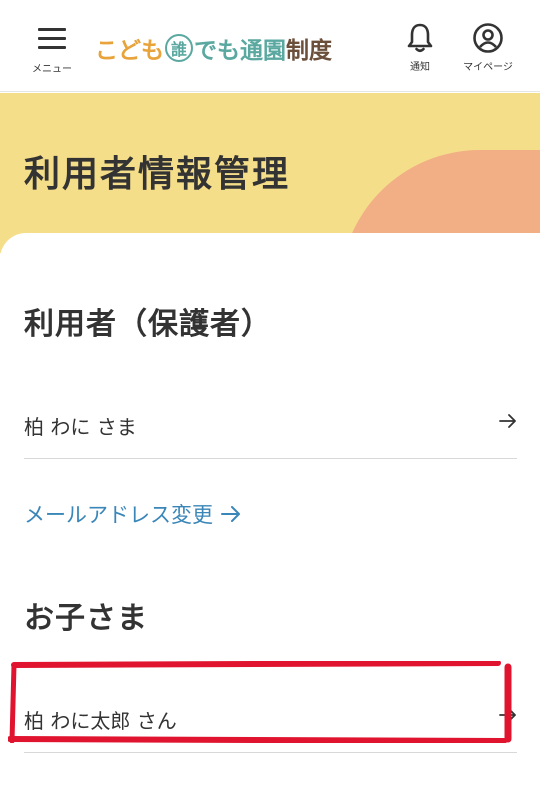 The width and height of the screenshot is (540, 800). Describe the element at coordinates (420, 67) in the screenshot. I see `notification-label: 通知` at that location.